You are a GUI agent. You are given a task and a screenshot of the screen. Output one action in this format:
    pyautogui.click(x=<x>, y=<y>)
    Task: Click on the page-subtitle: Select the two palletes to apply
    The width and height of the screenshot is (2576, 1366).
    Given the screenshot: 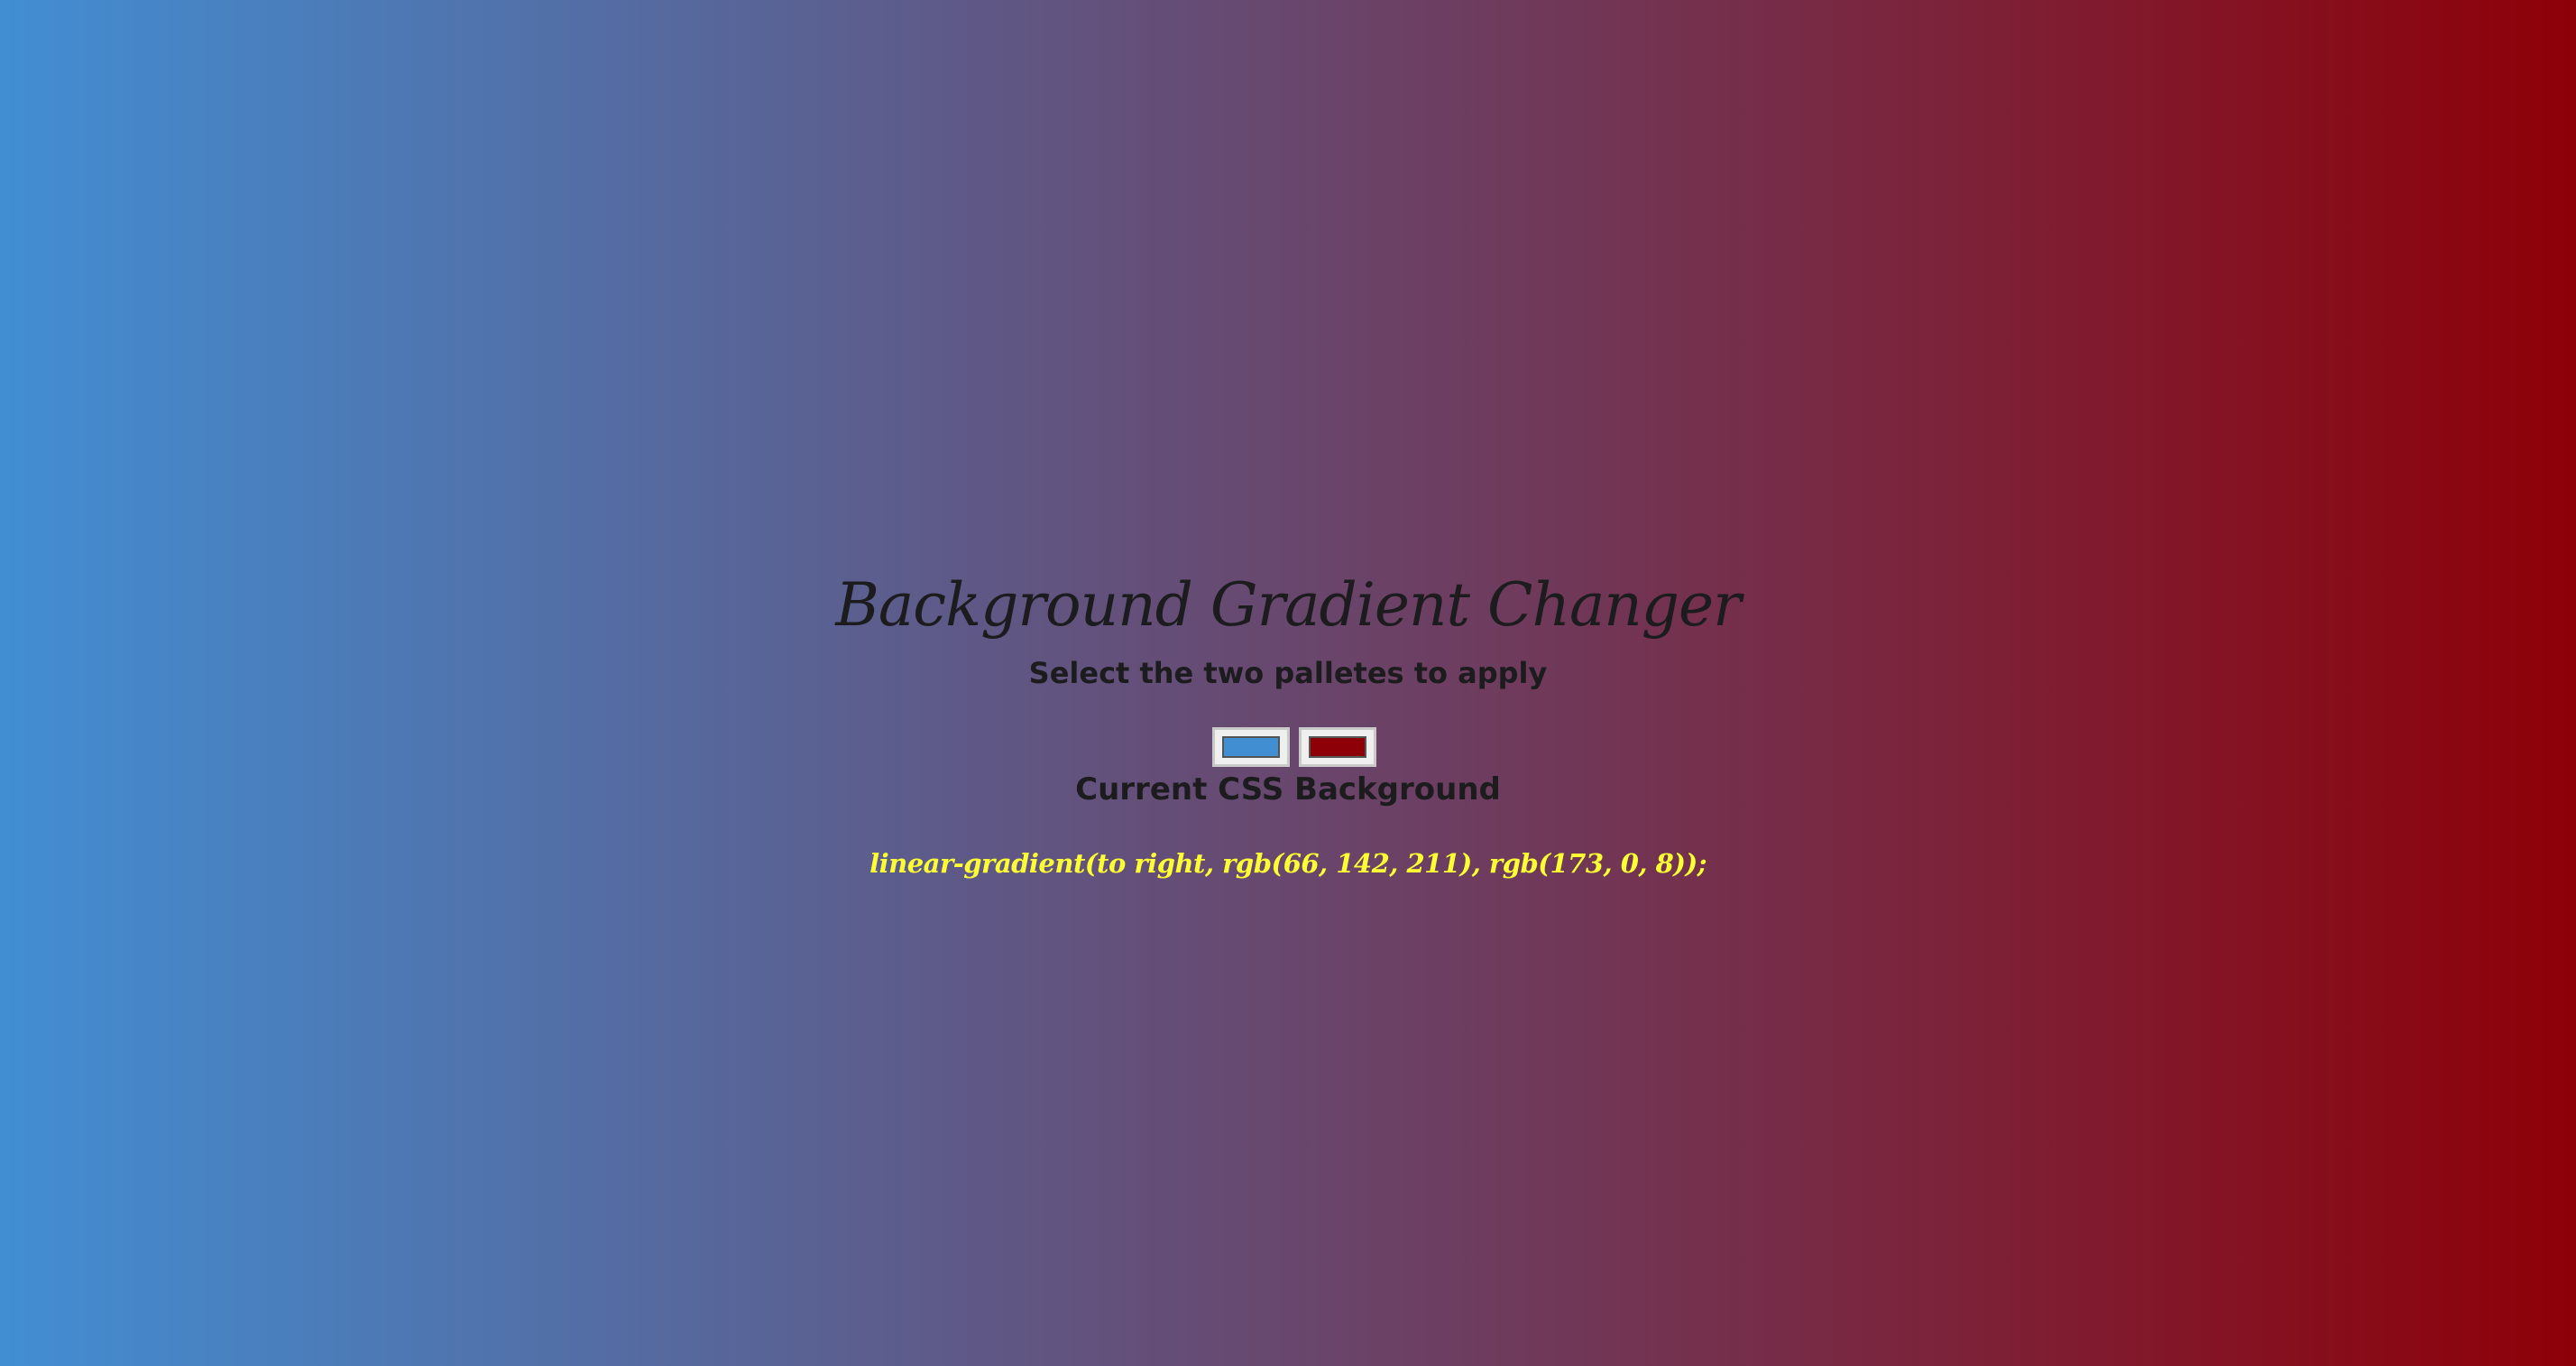 What is the action you would take?
    pyautogui.click(x=1288, y=673)
    